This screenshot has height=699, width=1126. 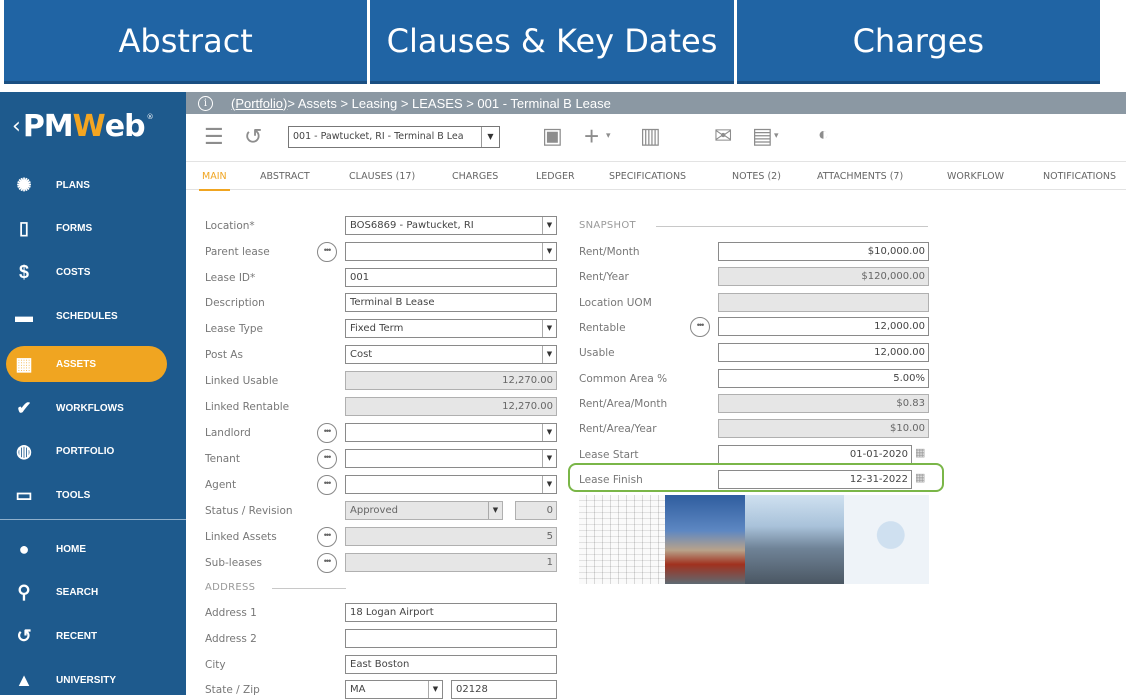 What do you see at coordinates (1079, 176) in the screenshot?
I see `tab-notifications: NOTIFICATIONS` at bounding box center [1079, 176].